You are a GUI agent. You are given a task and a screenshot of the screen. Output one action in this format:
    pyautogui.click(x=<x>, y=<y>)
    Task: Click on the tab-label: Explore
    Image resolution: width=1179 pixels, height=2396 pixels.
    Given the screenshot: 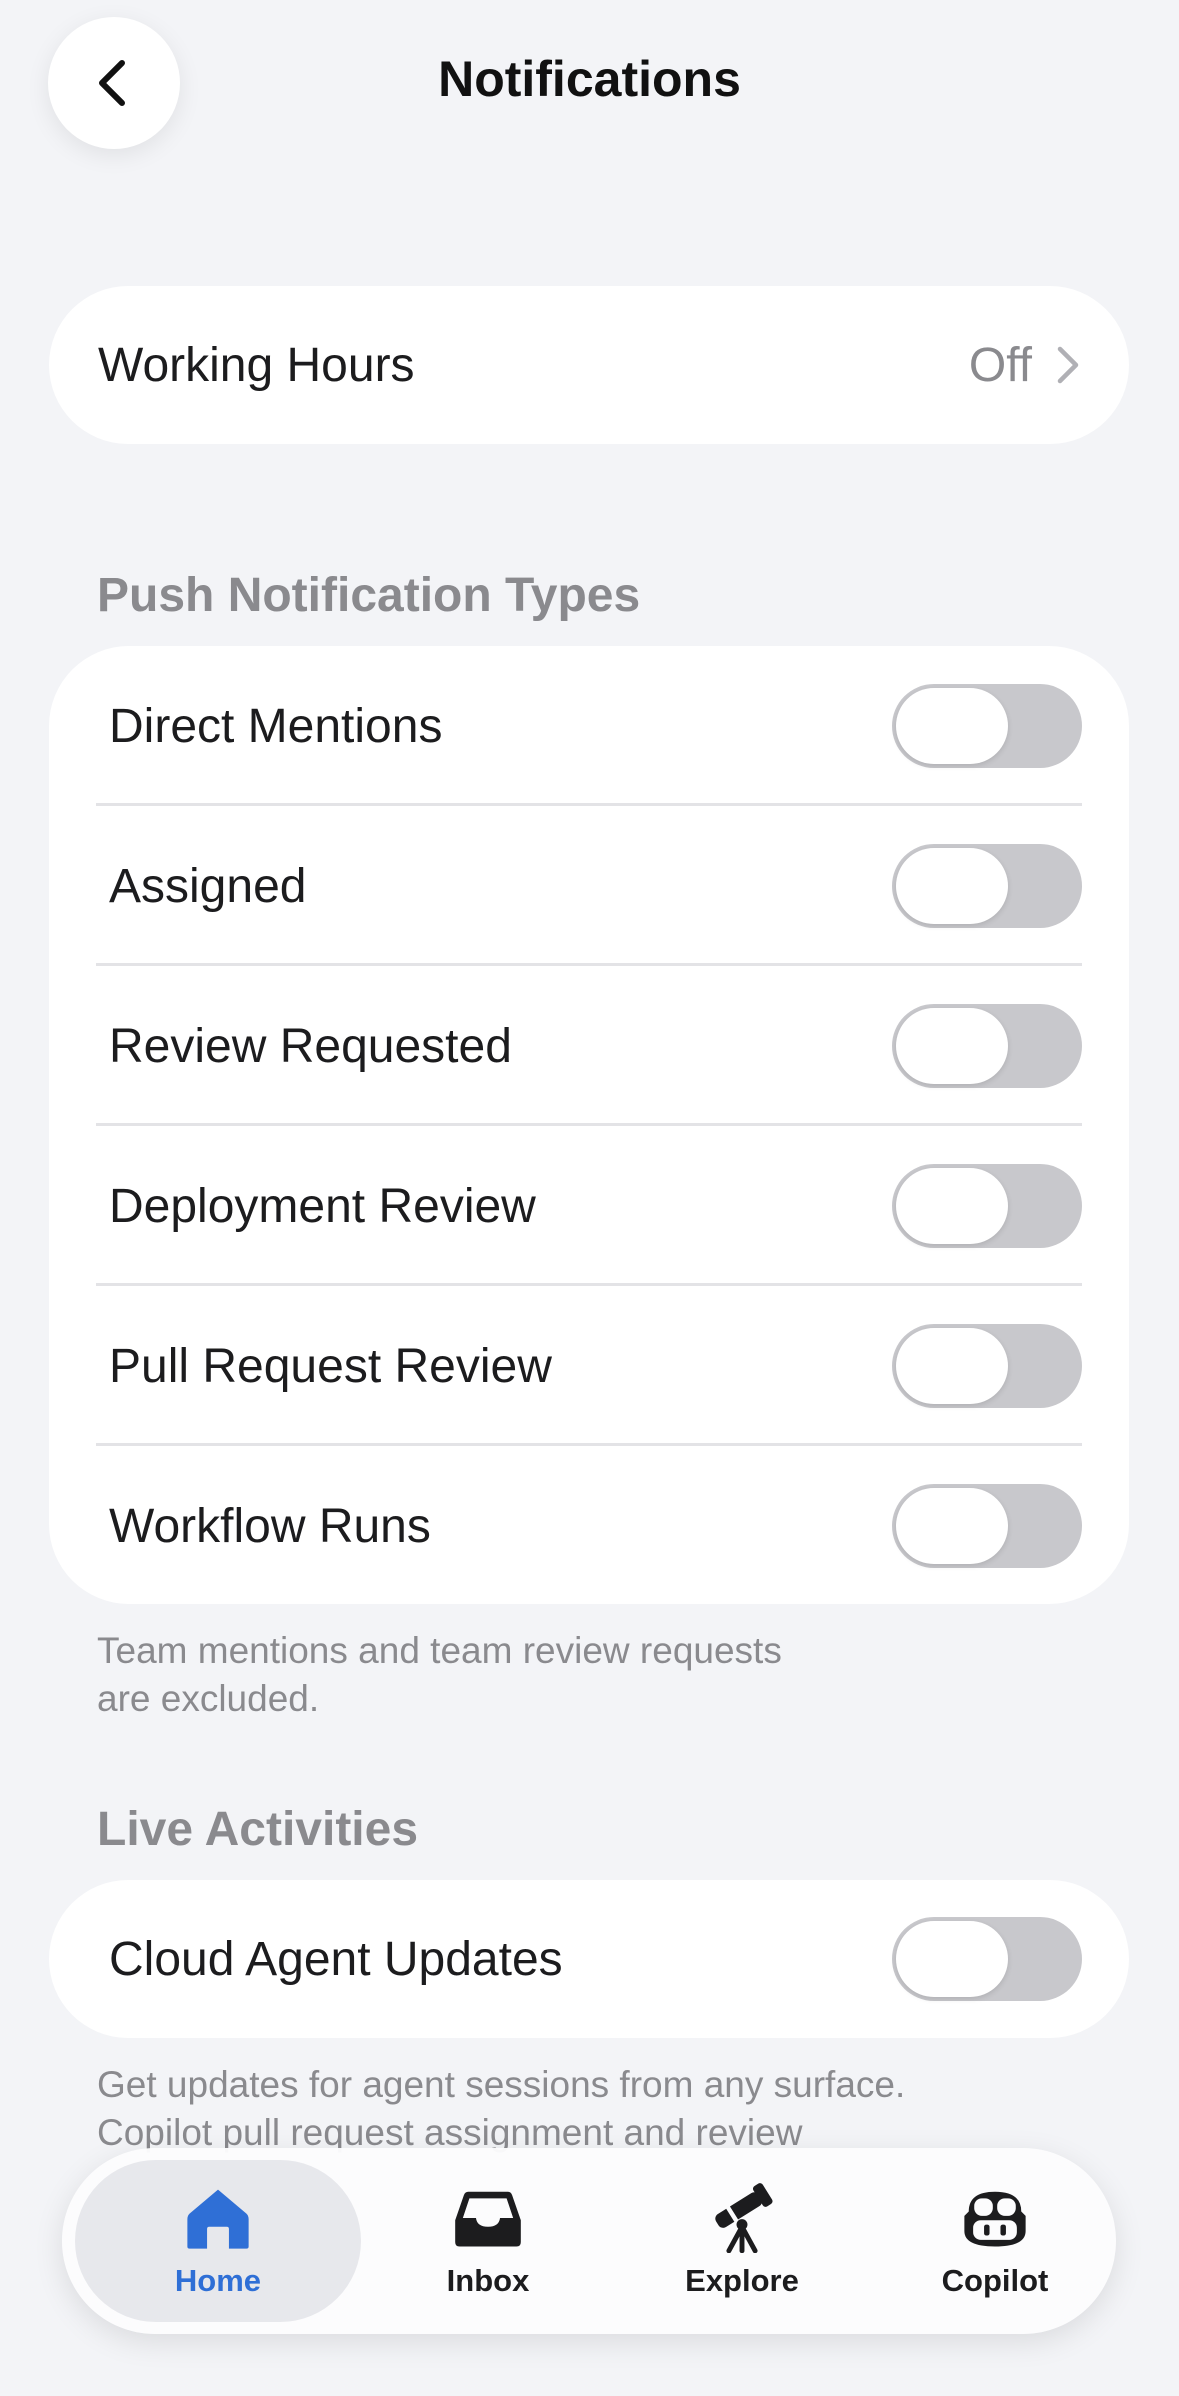 What is the action you would take?
    pyautogui.click(x=742, y=2280)
    